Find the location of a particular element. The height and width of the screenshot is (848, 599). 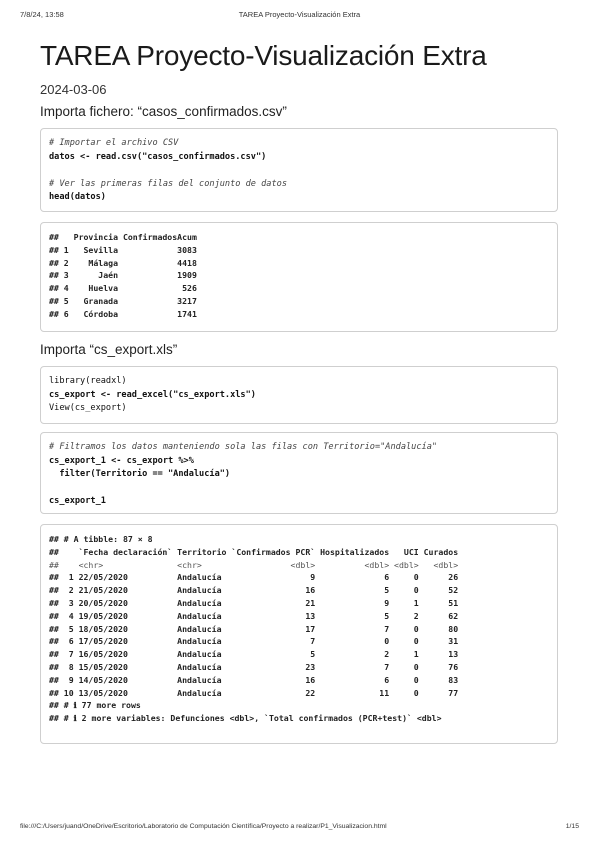

code-line: View(cs_export) is located at coordinates (88, 408).